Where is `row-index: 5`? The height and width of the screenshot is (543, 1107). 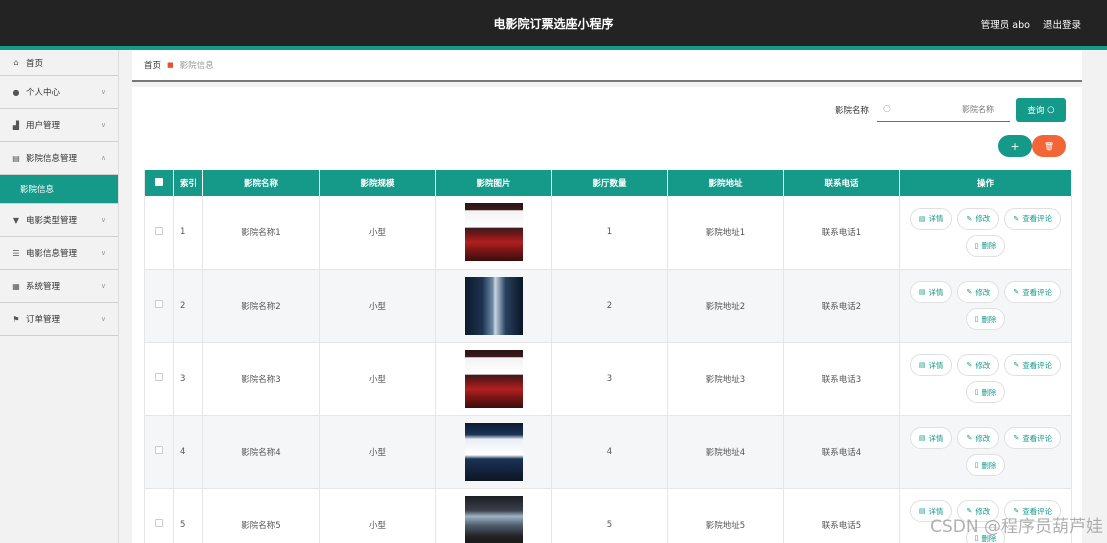
row-index: 5 is located at coordinates (188, 515).